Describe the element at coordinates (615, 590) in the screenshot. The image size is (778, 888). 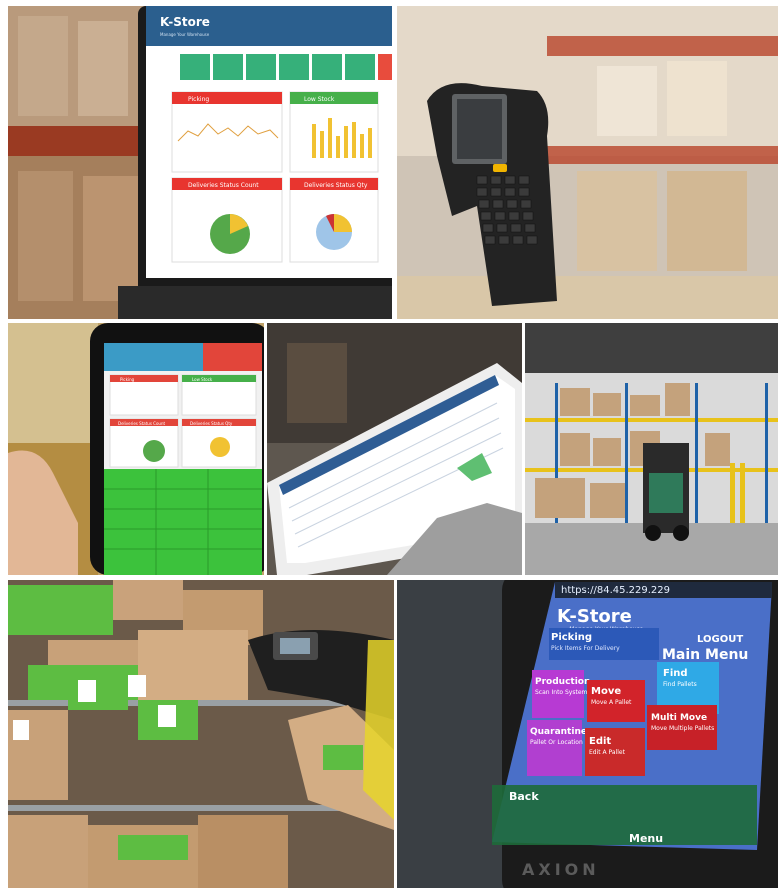
I see `address-bar-text: https://84.45.229.229` at that location.